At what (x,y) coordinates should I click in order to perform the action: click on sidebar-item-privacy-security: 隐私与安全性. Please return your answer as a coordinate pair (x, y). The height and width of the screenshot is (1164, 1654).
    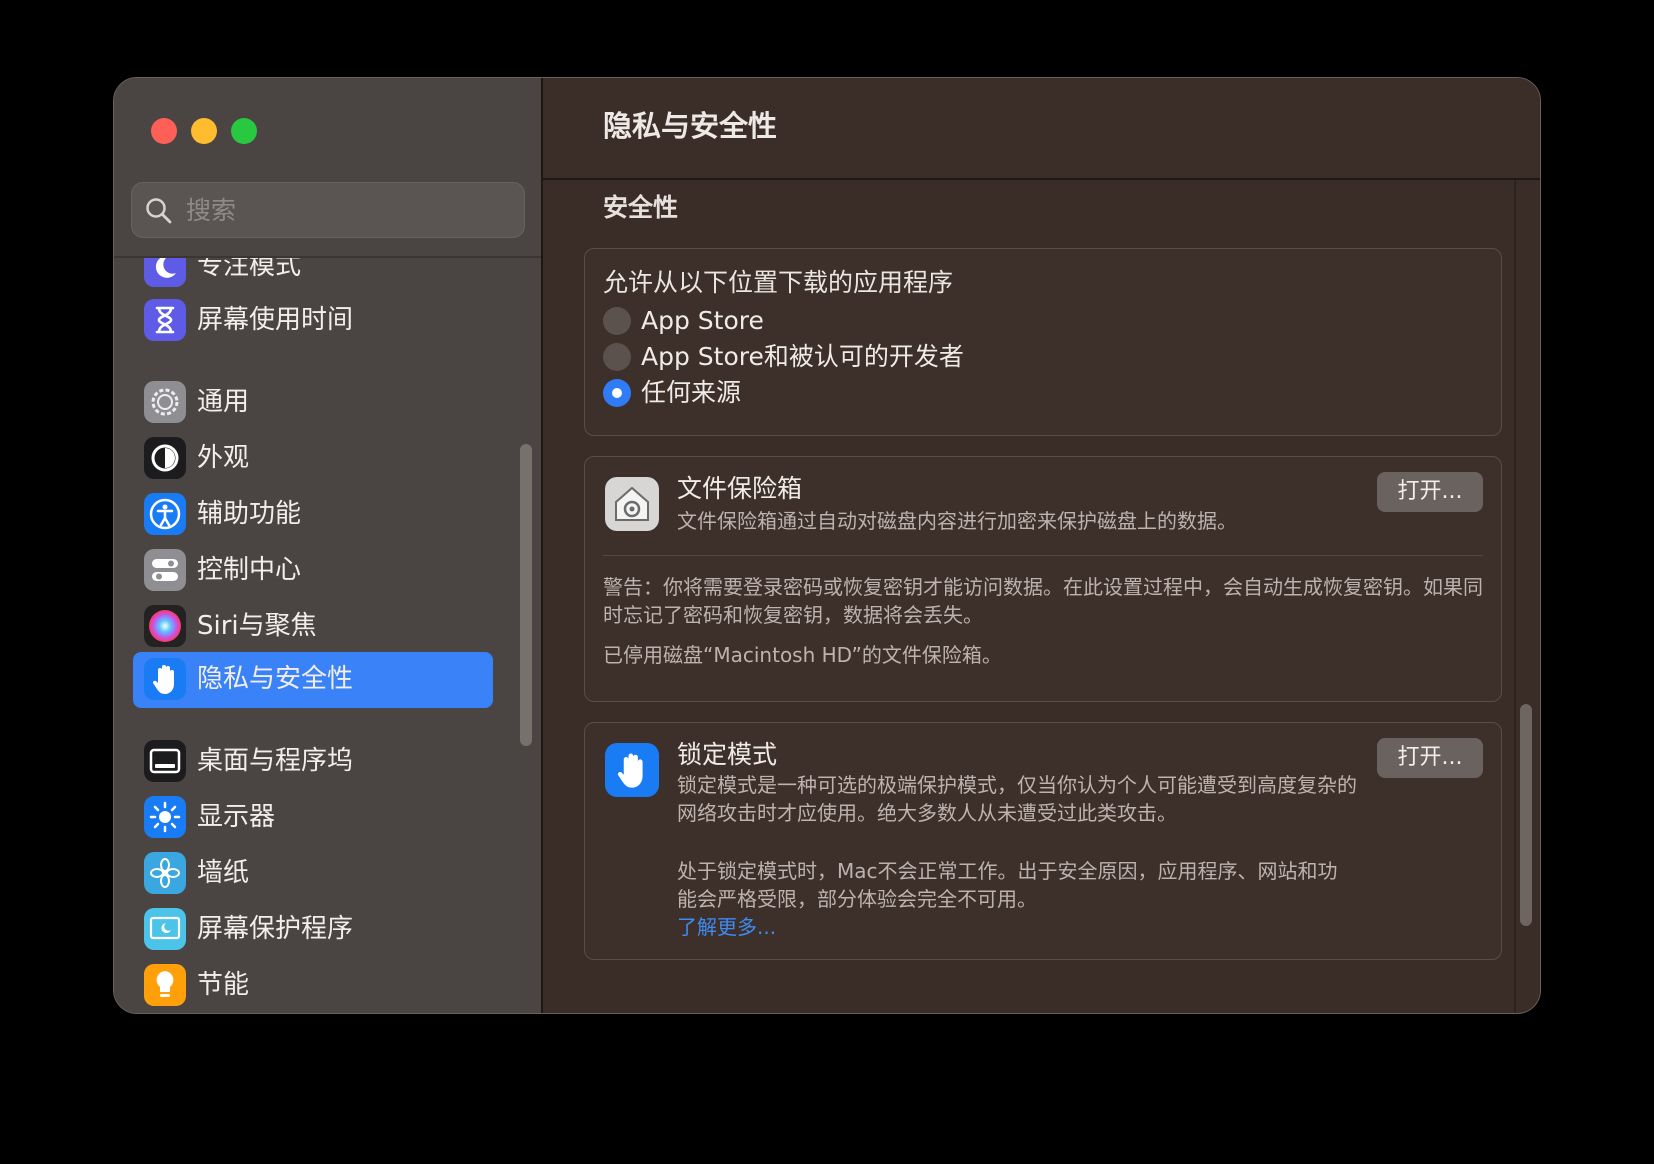
    Looking at the image, I should click on (313, 680).